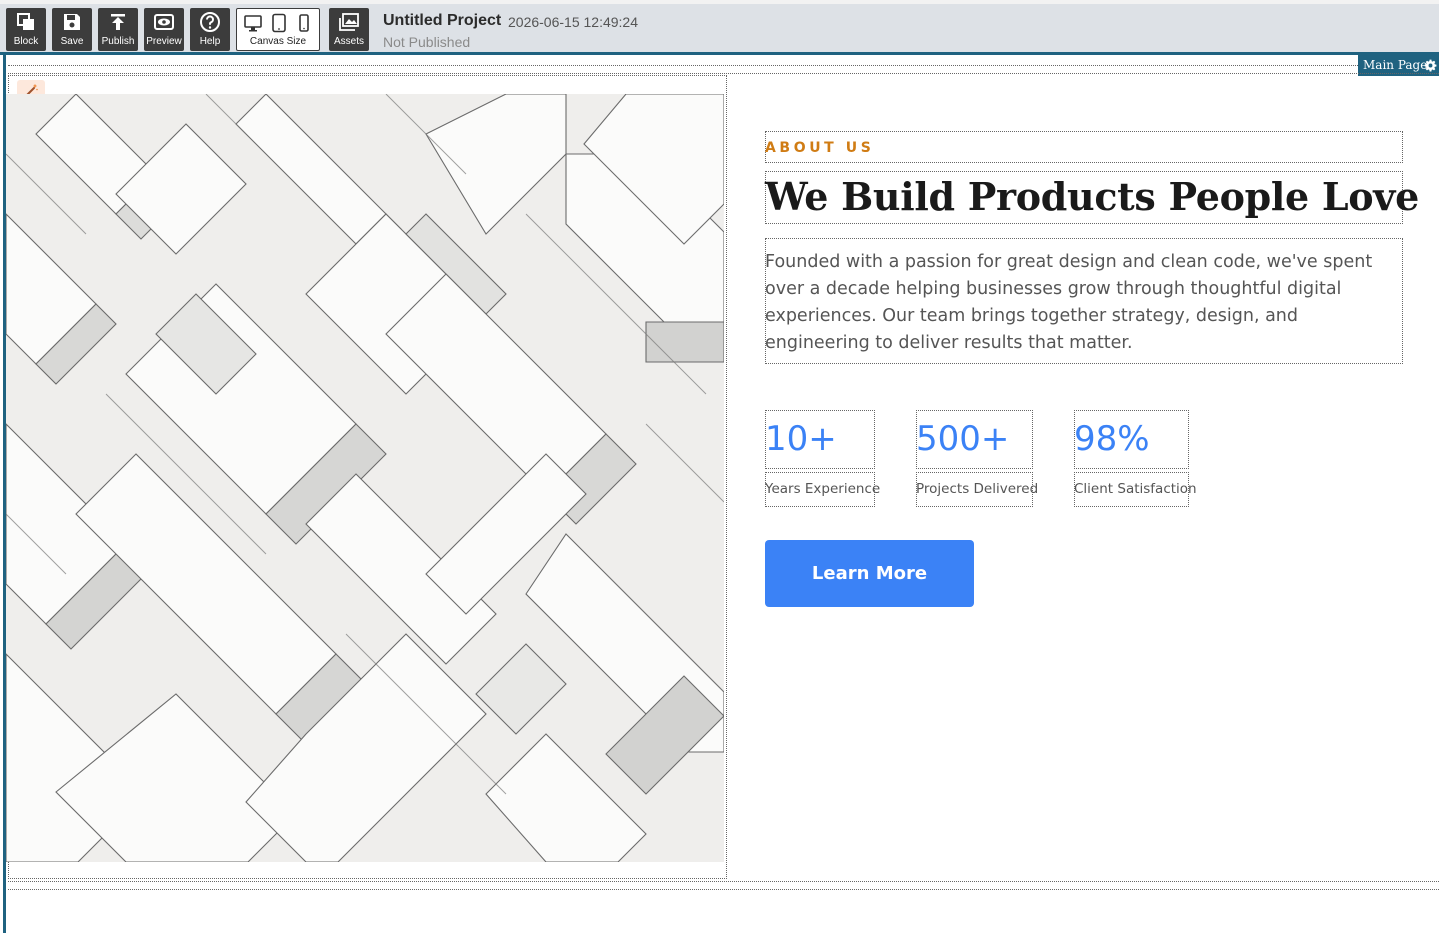 This screenshot has width=1439, height=933. What do you see at coordinates (1135, 489) in the screenshot?
I see `stat-label: Client Satisfaction` at bounding box center [1135, 489].